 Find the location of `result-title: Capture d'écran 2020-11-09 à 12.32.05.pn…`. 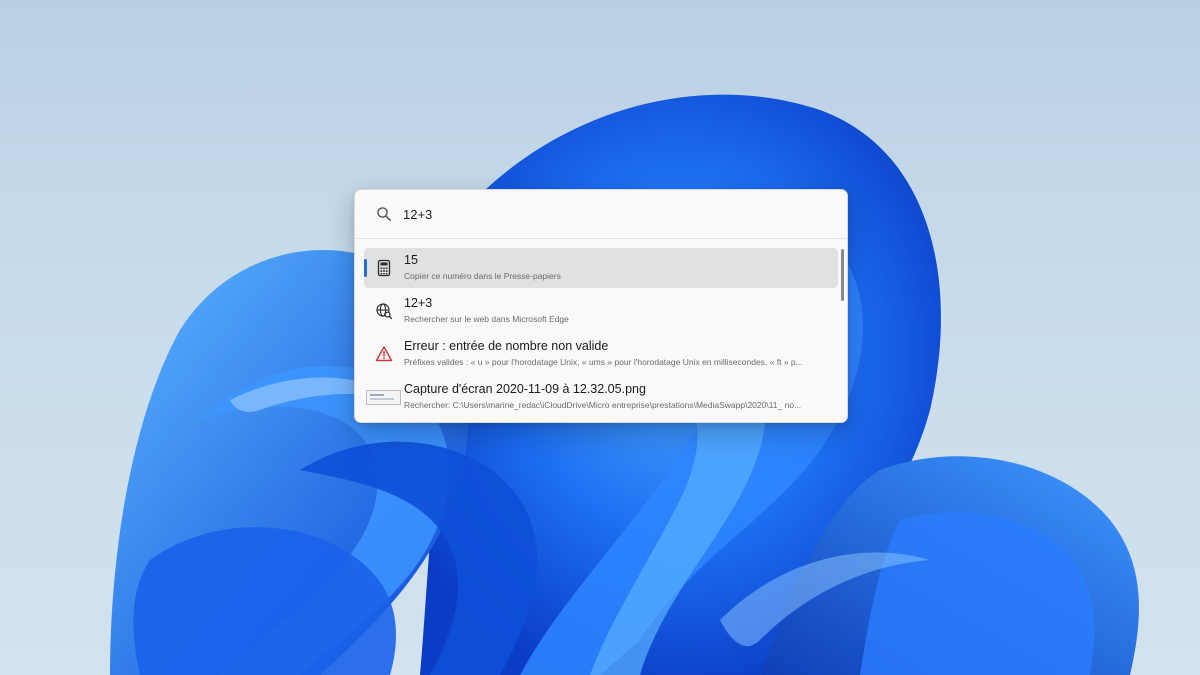

result-title: Capture d'écran 2020-11-09 à 12.32.05.pn… is located at coordinates (525, 389).